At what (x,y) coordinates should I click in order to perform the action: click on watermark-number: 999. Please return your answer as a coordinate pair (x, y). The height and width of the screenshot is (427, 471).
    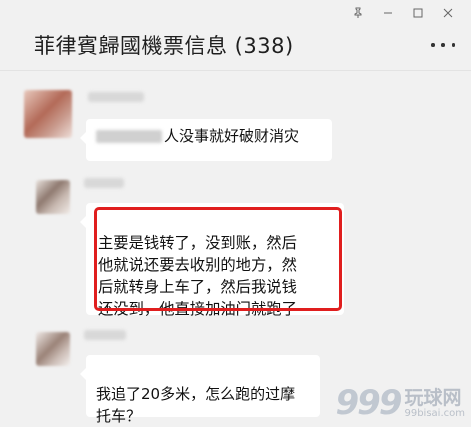
    Looking at the image, I should click on (369, 403).